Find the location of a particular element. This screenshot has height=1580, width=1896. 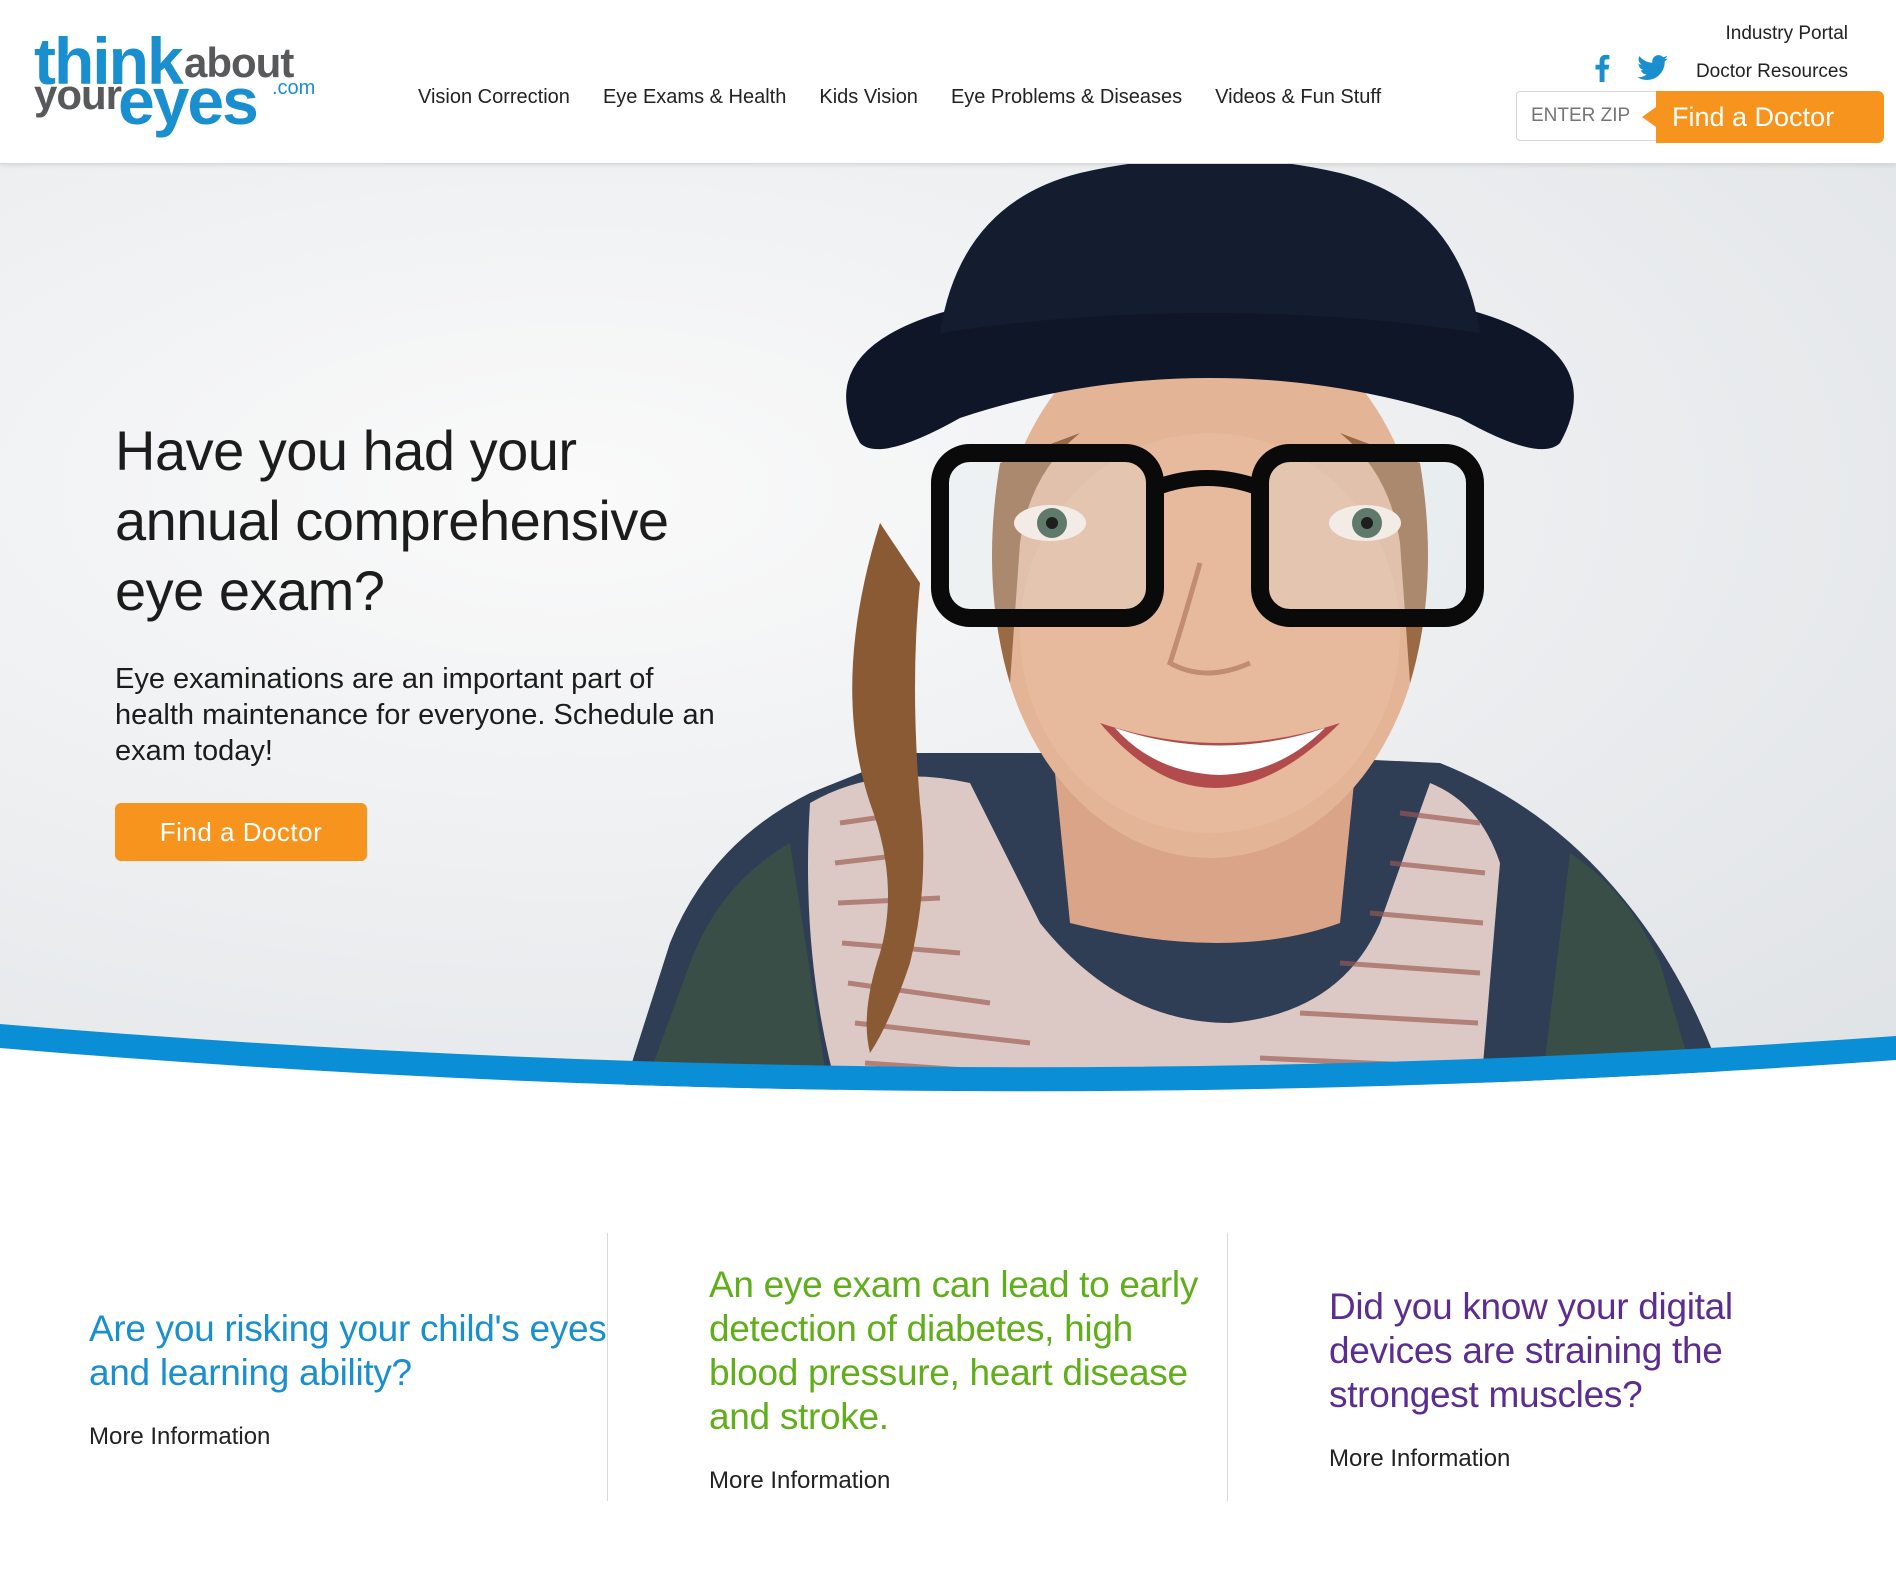

nav-item-eye-exams-health: Eye Exams & Health is located at coordinates (694, 97).